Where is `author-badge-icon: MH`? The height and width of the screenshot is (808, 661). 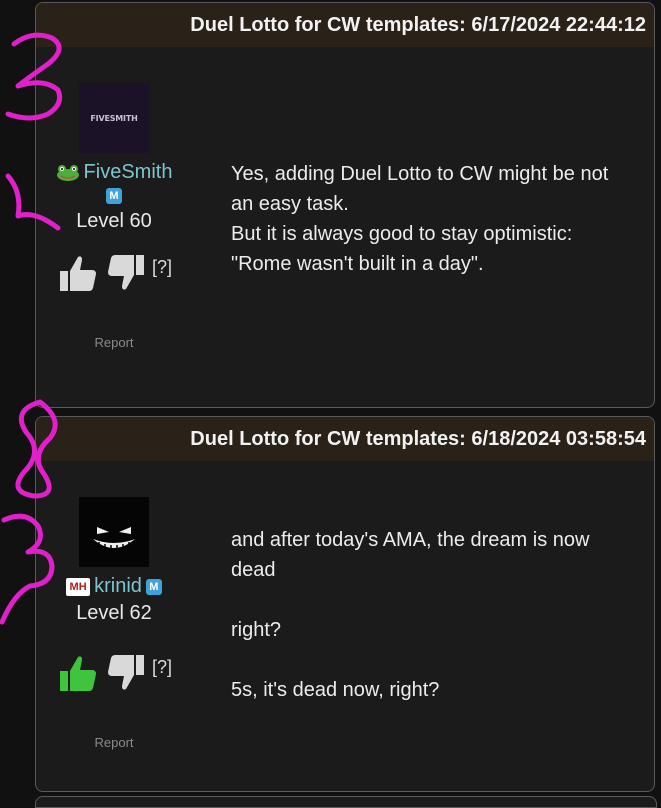
author-badge-icon: MH is located at coordinates (78, 586).